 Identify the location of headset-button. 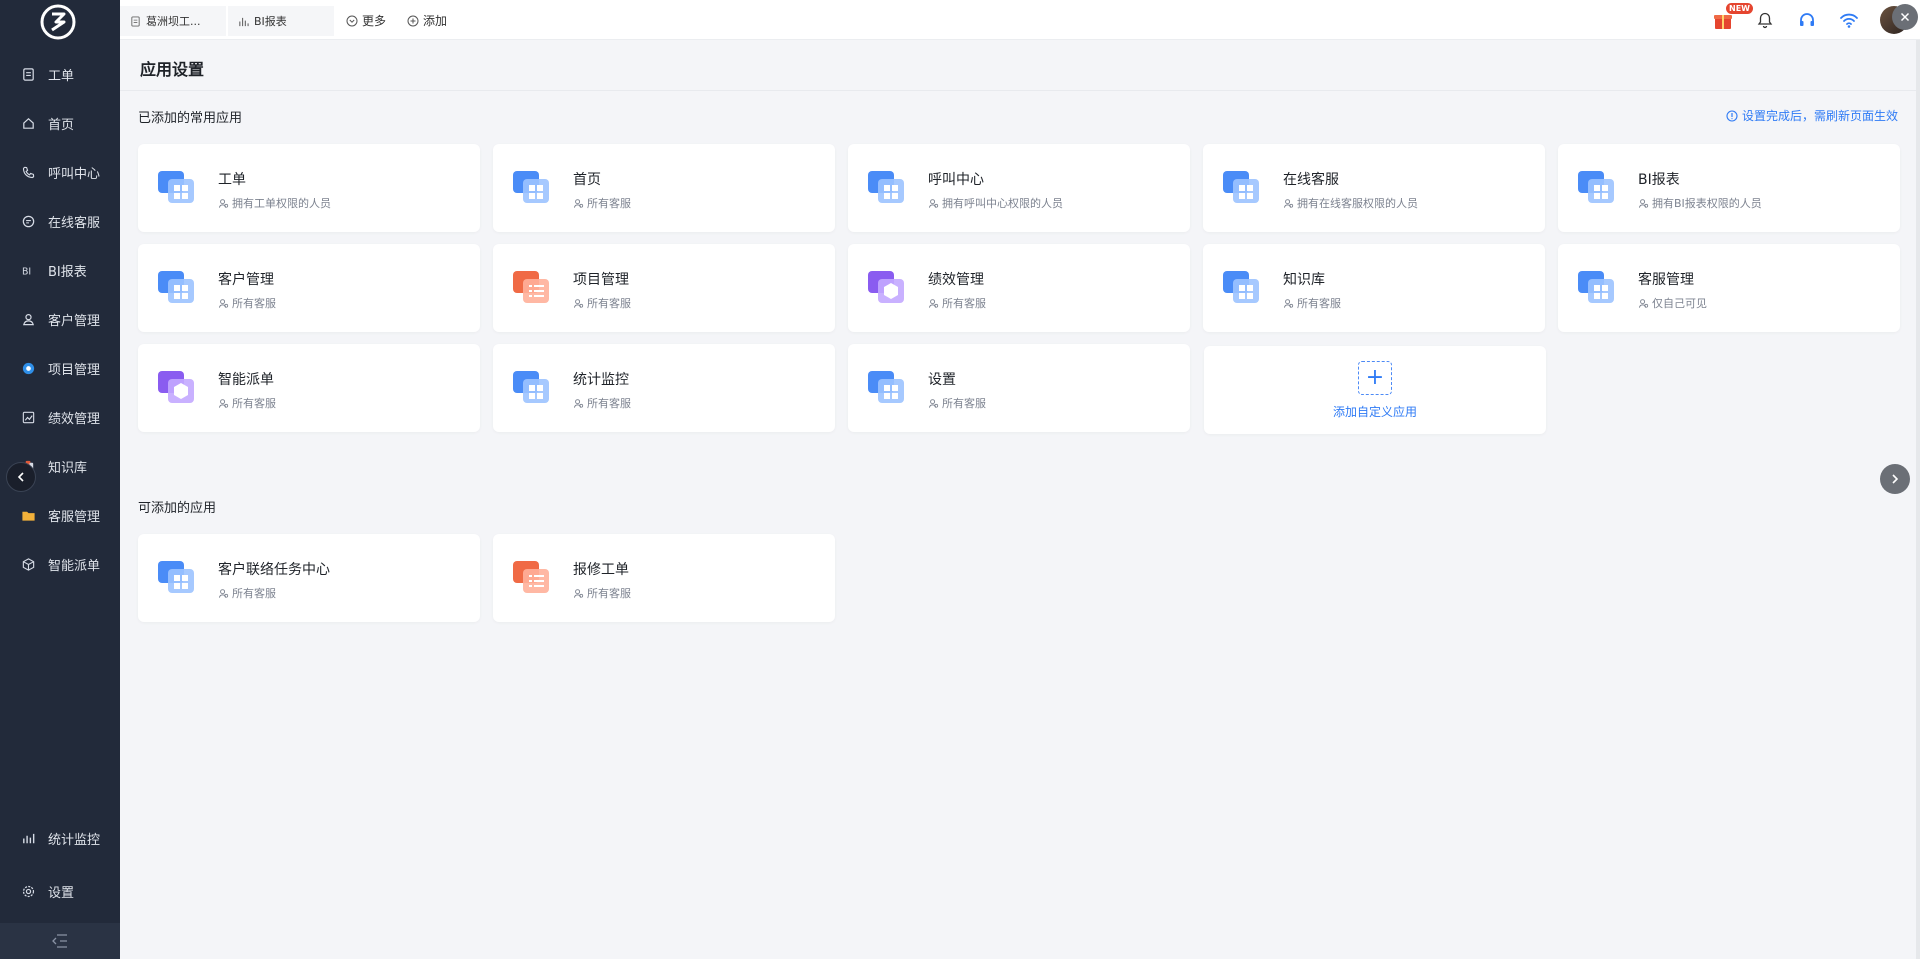
(1807, 20).